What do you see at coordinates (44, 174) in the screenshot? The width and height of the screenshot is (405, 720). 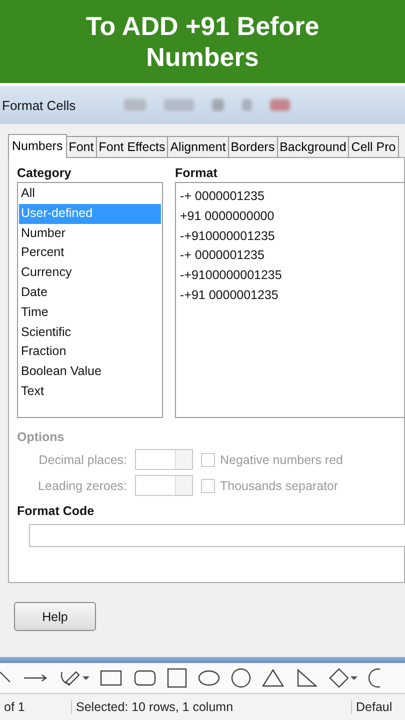 I see `category-label: Category` at bounding box center [44, 174].